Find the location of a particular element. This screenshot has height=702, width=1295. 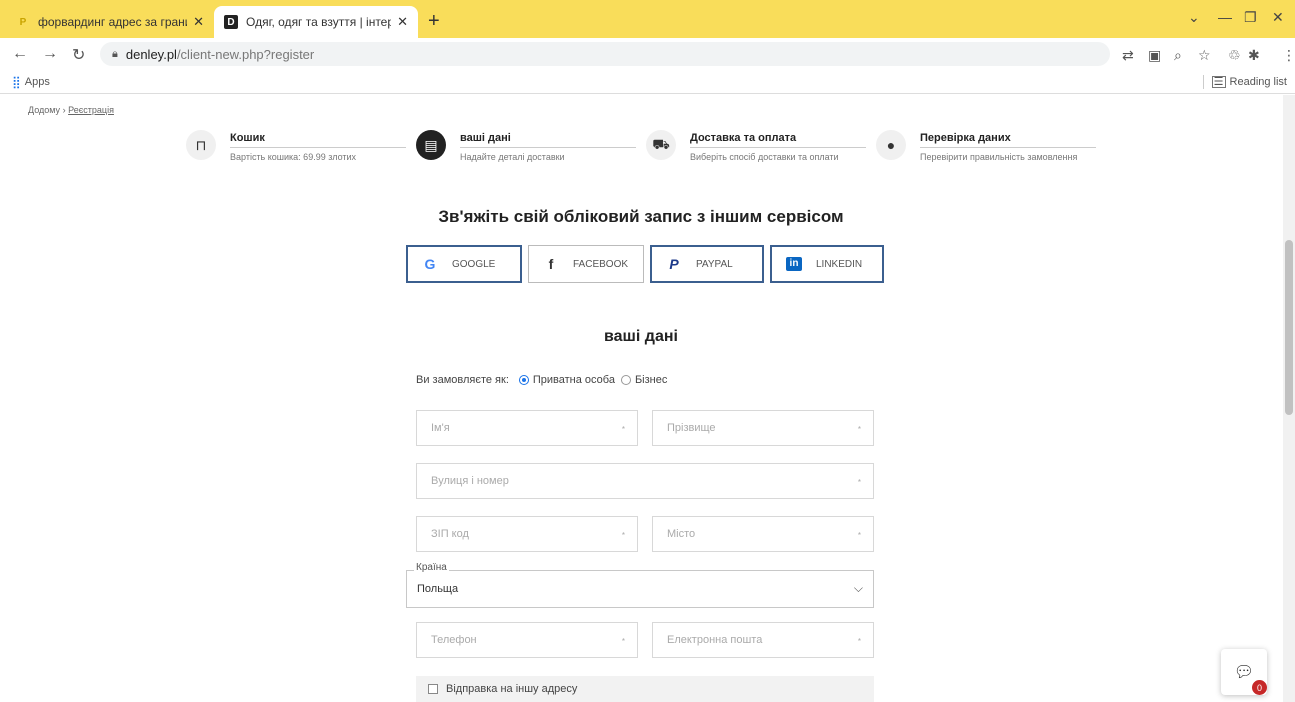

page-scrollbar is located at coordinates (1289, 398).